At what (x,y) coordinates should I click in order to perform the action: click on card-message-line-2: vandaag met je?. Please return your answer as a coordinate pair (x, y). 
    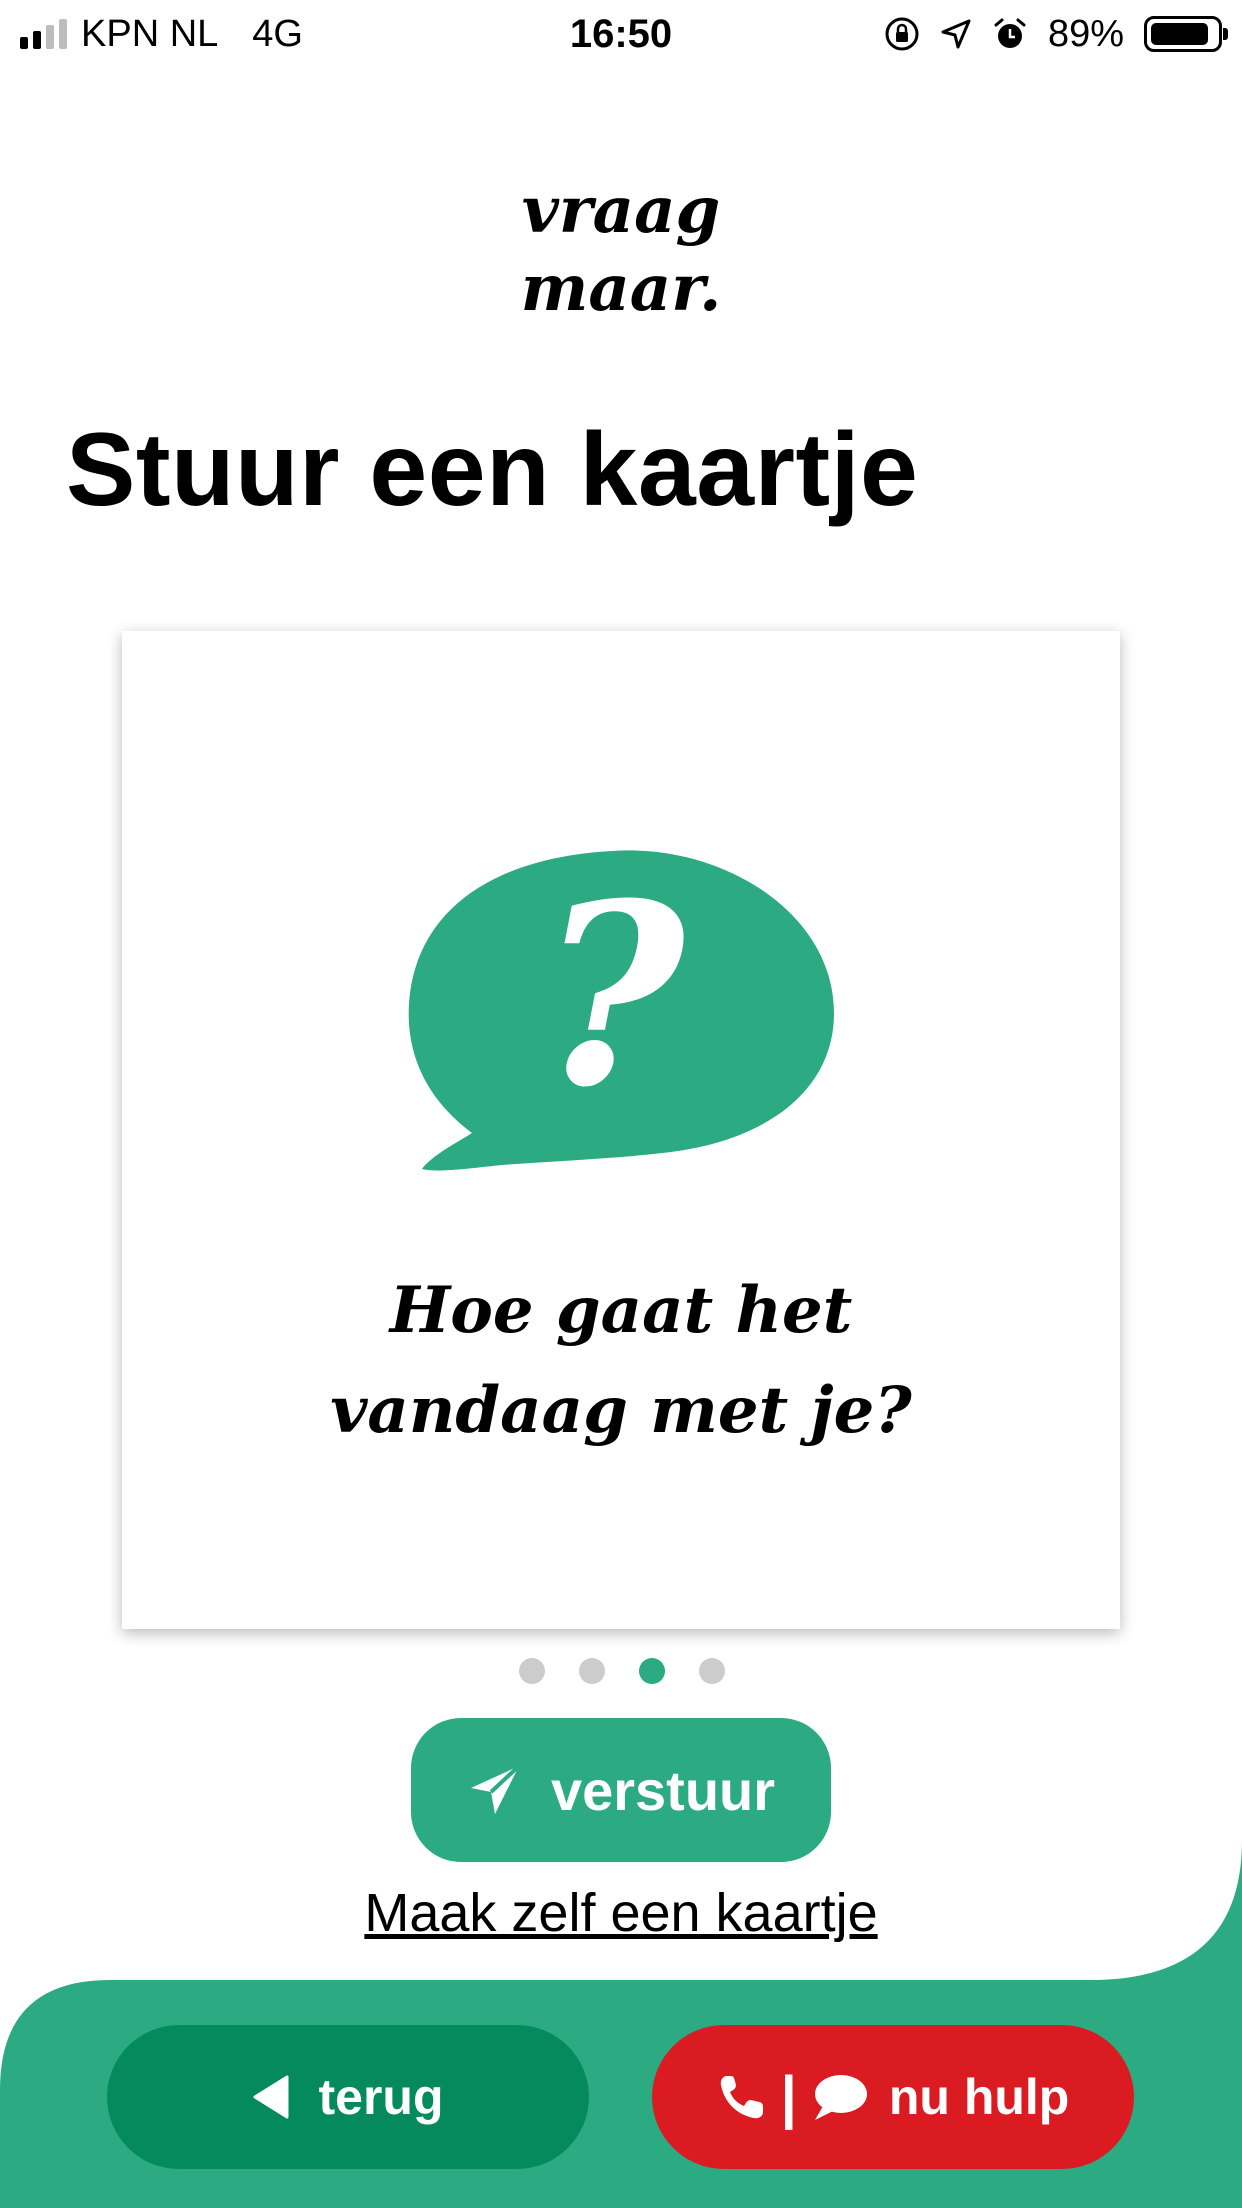
    Looking at the image, I should click on (621, 1410).